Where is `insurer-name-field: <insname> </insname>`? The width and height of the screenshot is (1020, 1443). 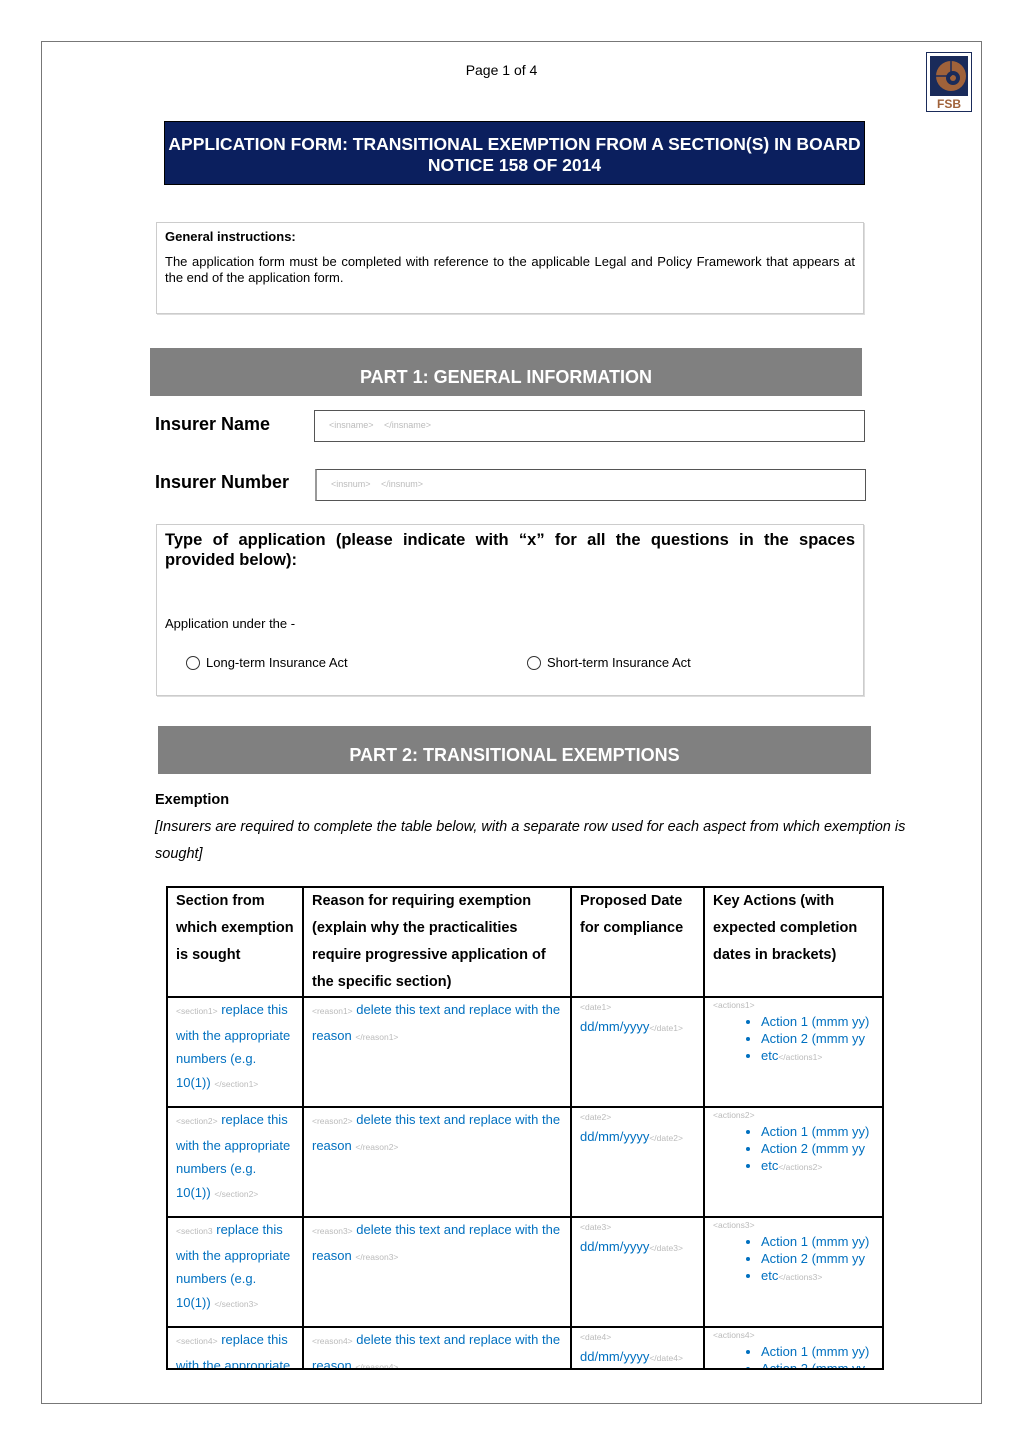 insurer-name-field: <insname> </insname> is located at coordinates (589, 426).